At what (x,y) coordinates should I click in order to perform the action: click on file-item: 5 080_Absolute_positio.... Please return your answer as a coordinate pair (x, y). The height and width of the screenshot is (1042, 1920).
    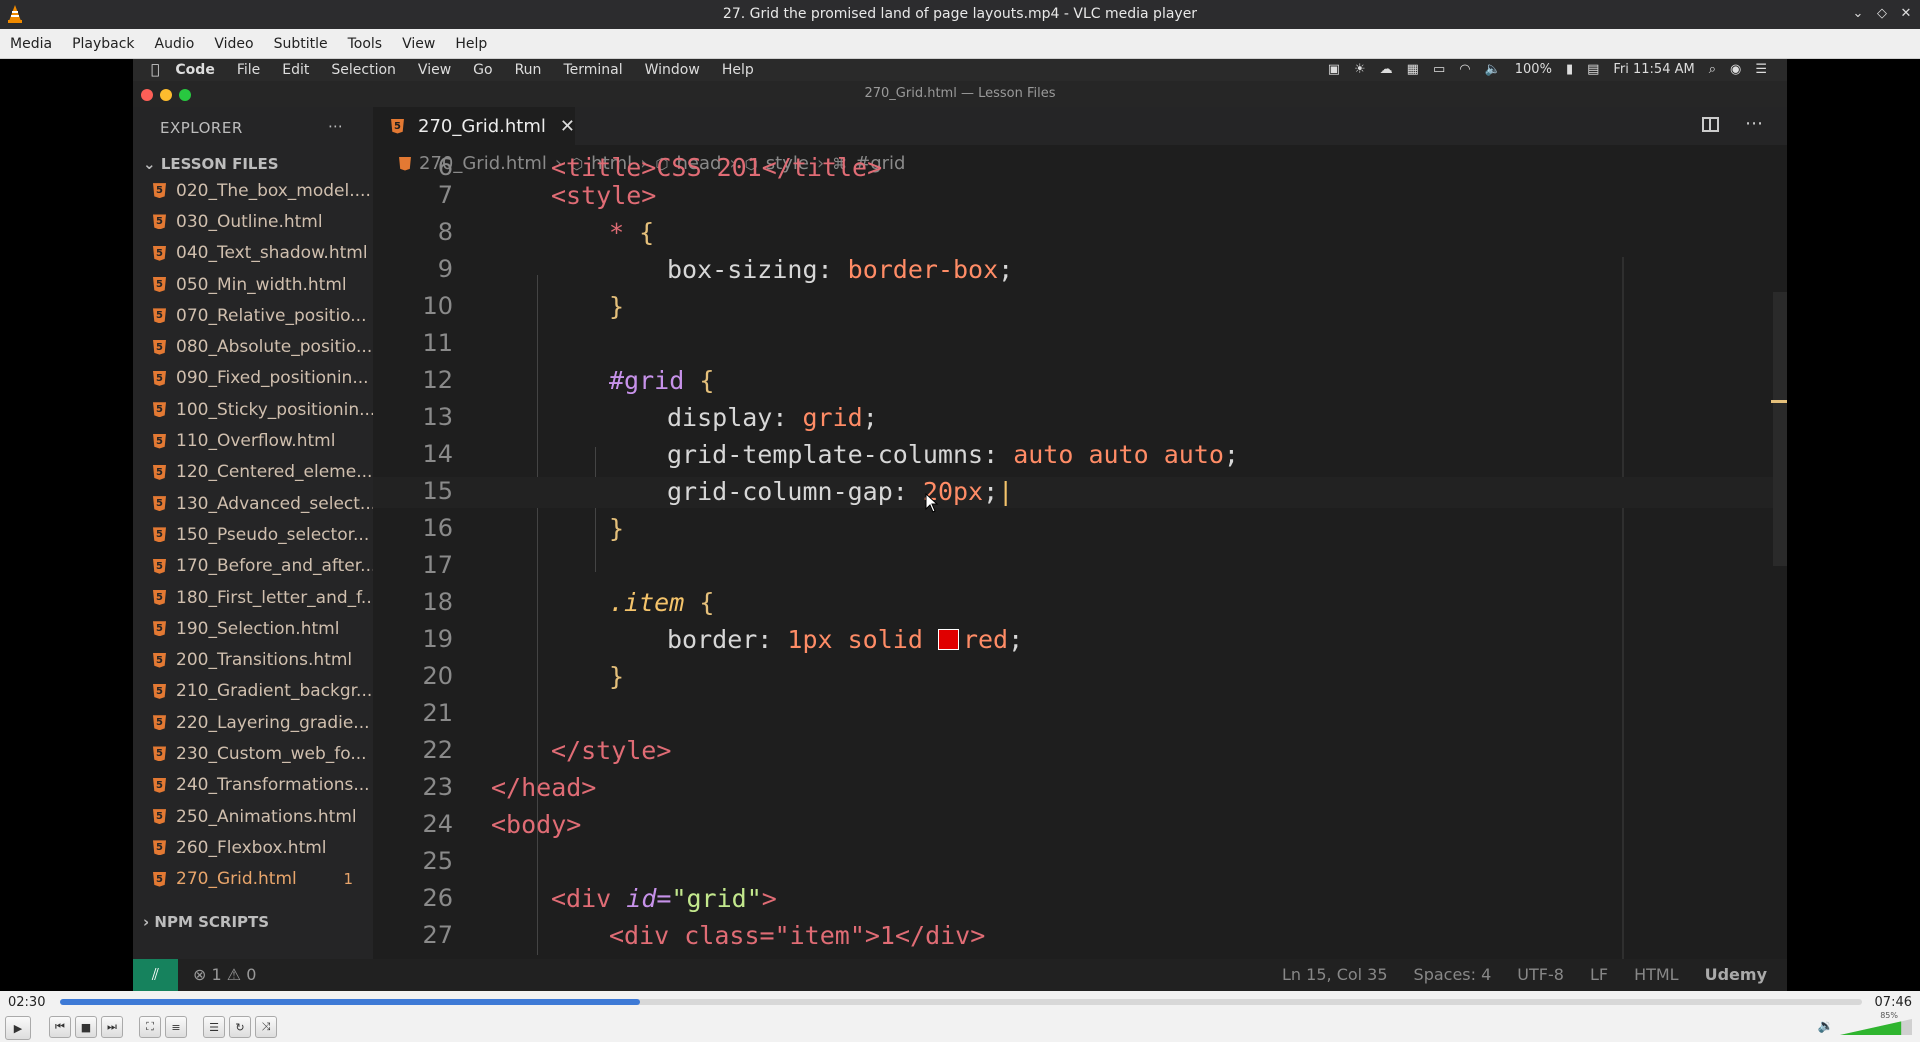
    Looking at the image, I should click on (253, 346).